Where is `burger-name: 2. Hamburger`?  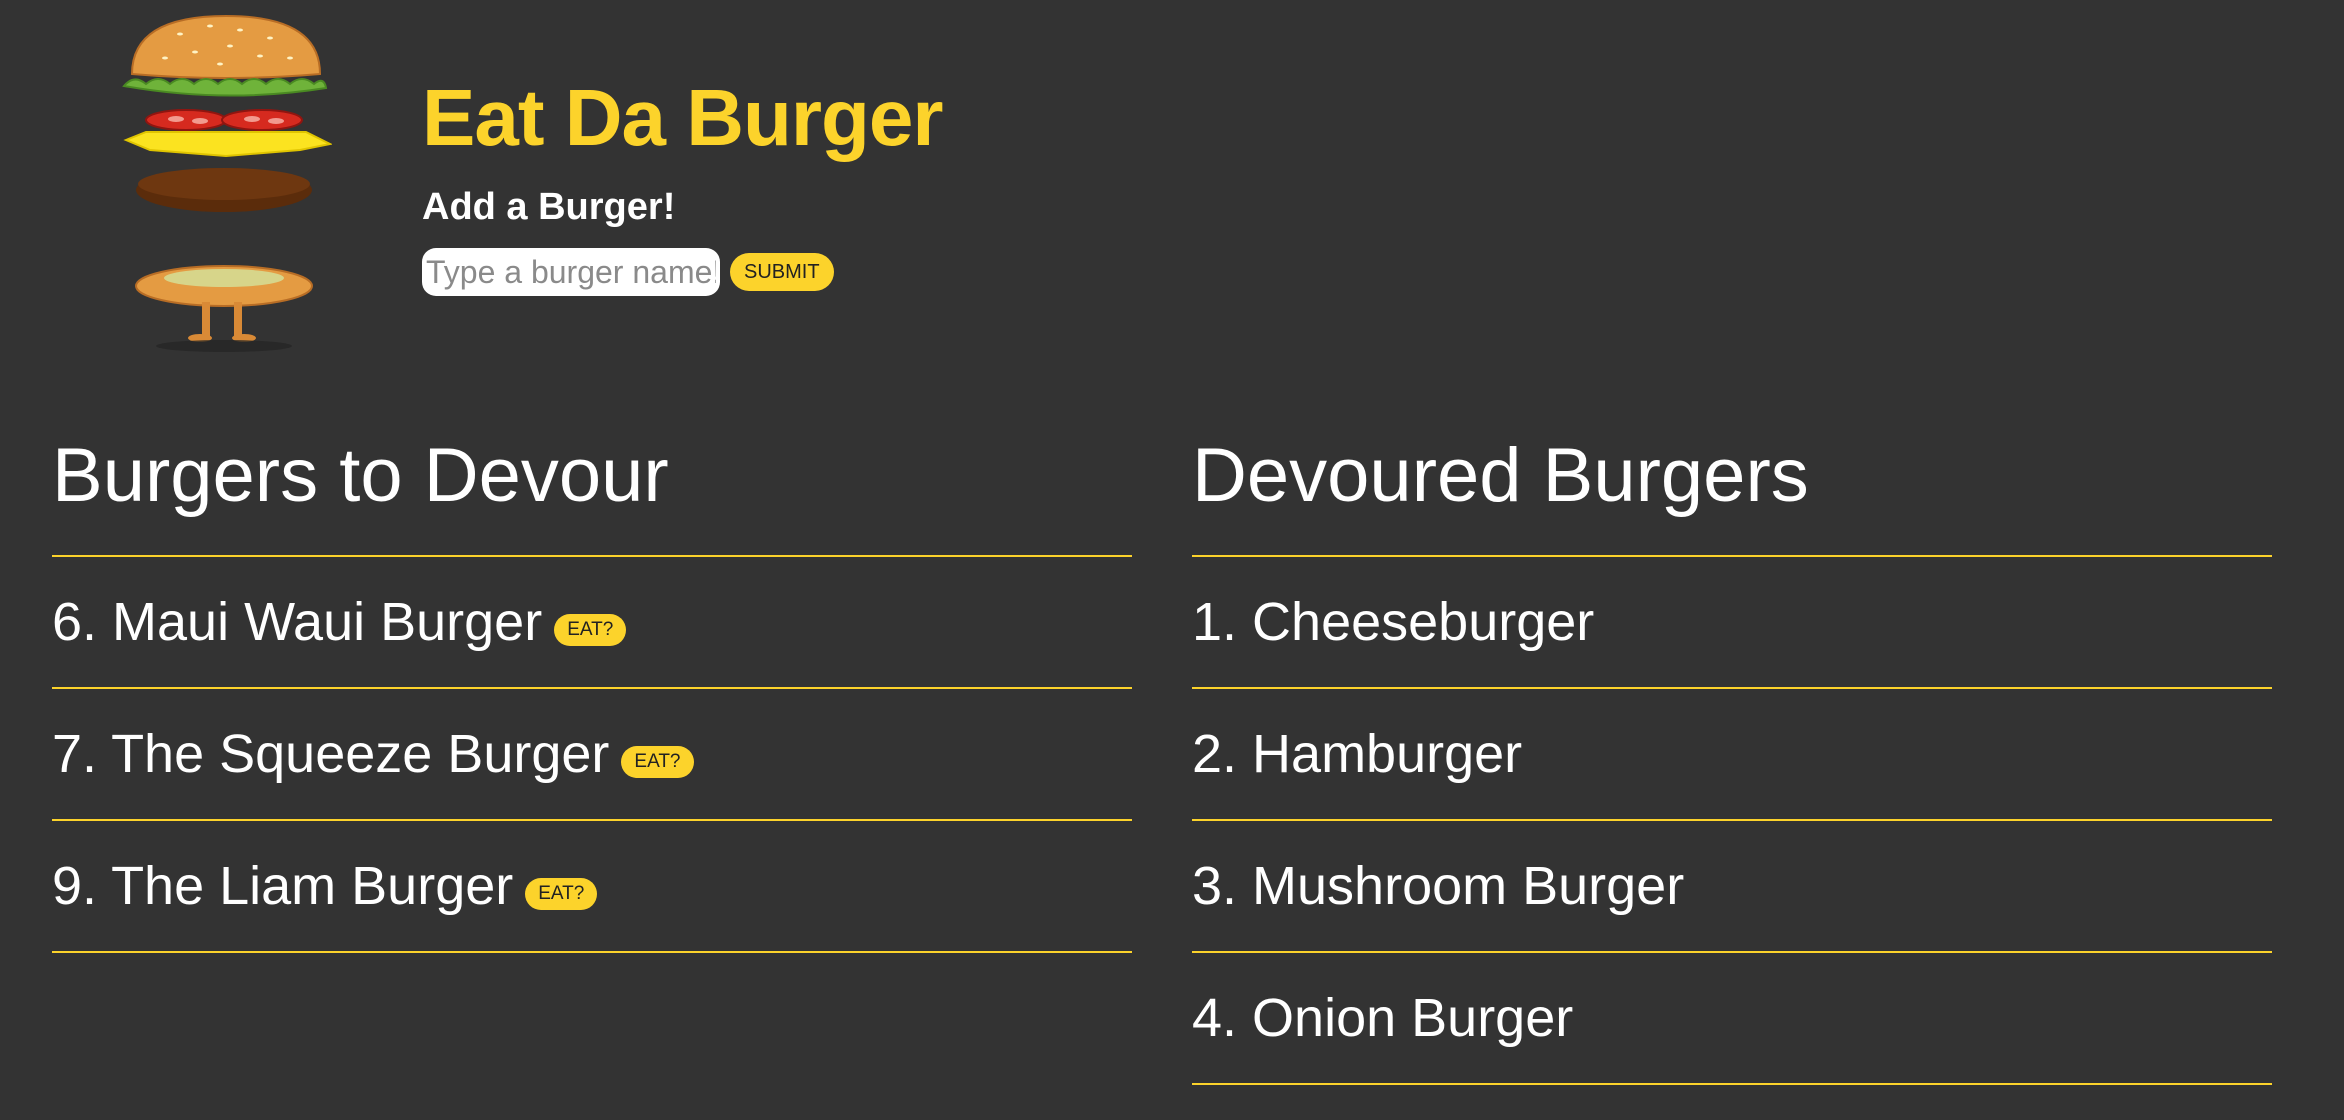 burger-name: 2. Hamburger is located at coordinates (1357, 754).